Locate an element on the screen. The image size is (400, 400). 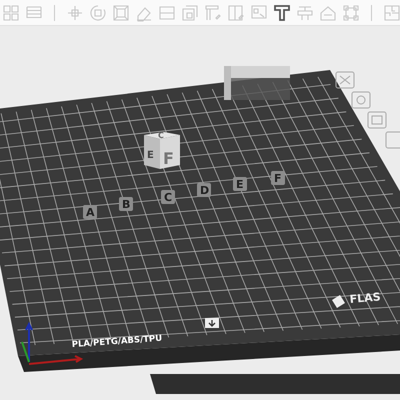
letter-model: E is located at coordinates (240, 184).